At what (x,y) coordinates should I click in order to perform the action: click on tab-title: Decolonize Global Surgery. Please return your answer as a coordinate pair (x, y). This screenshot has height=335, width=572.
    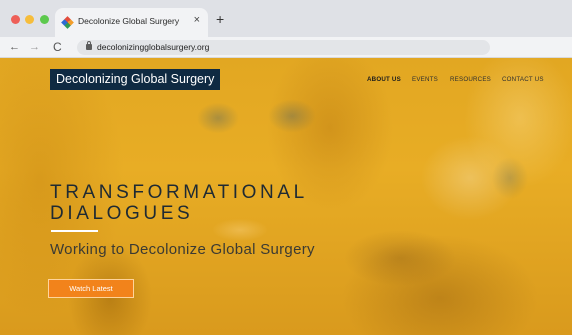
    Looking at the image, I should click on (129, 21).